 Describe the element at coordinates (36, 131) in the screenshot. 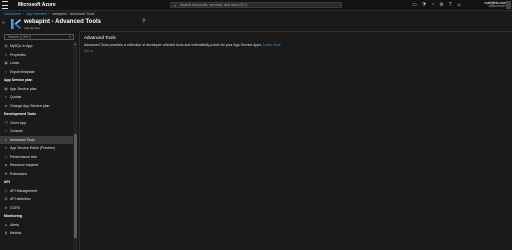

I see `sidebar-item-console: › Console` at that location.